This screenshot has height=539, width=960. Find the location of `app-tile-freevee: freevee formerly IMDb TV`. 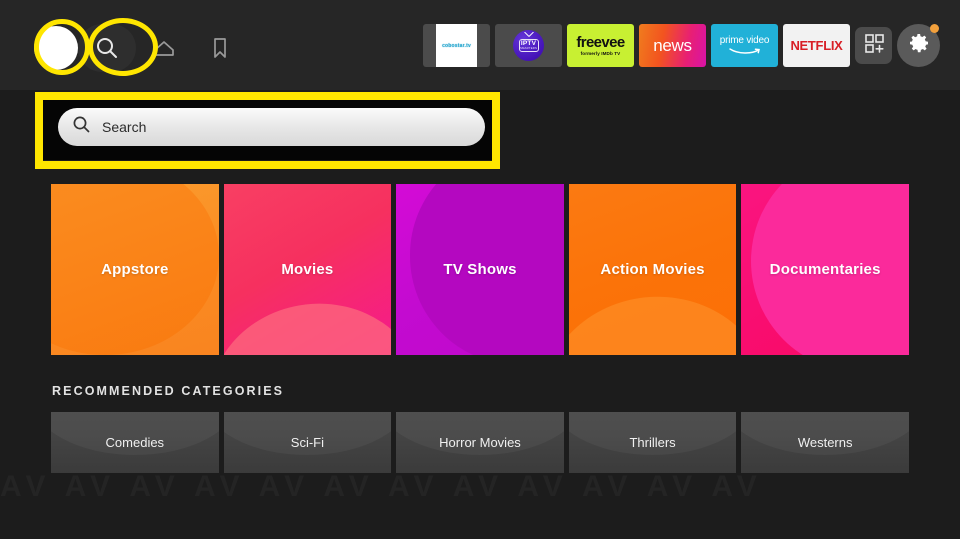

app-tile-freevee: freevee formerly IMDb TV is located at coordinates (600, 45).